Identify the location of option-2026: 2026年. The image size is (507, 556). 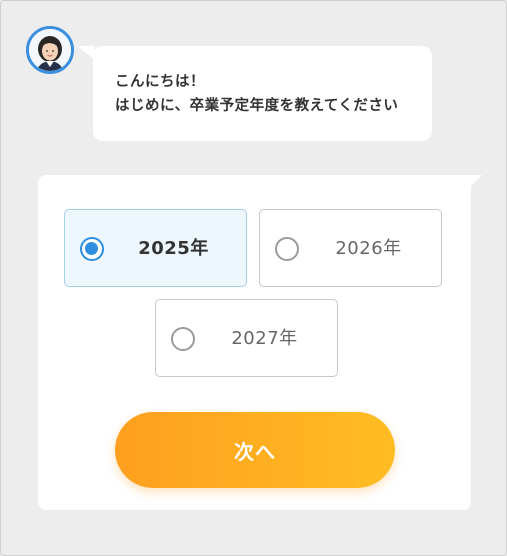
(350, 248).